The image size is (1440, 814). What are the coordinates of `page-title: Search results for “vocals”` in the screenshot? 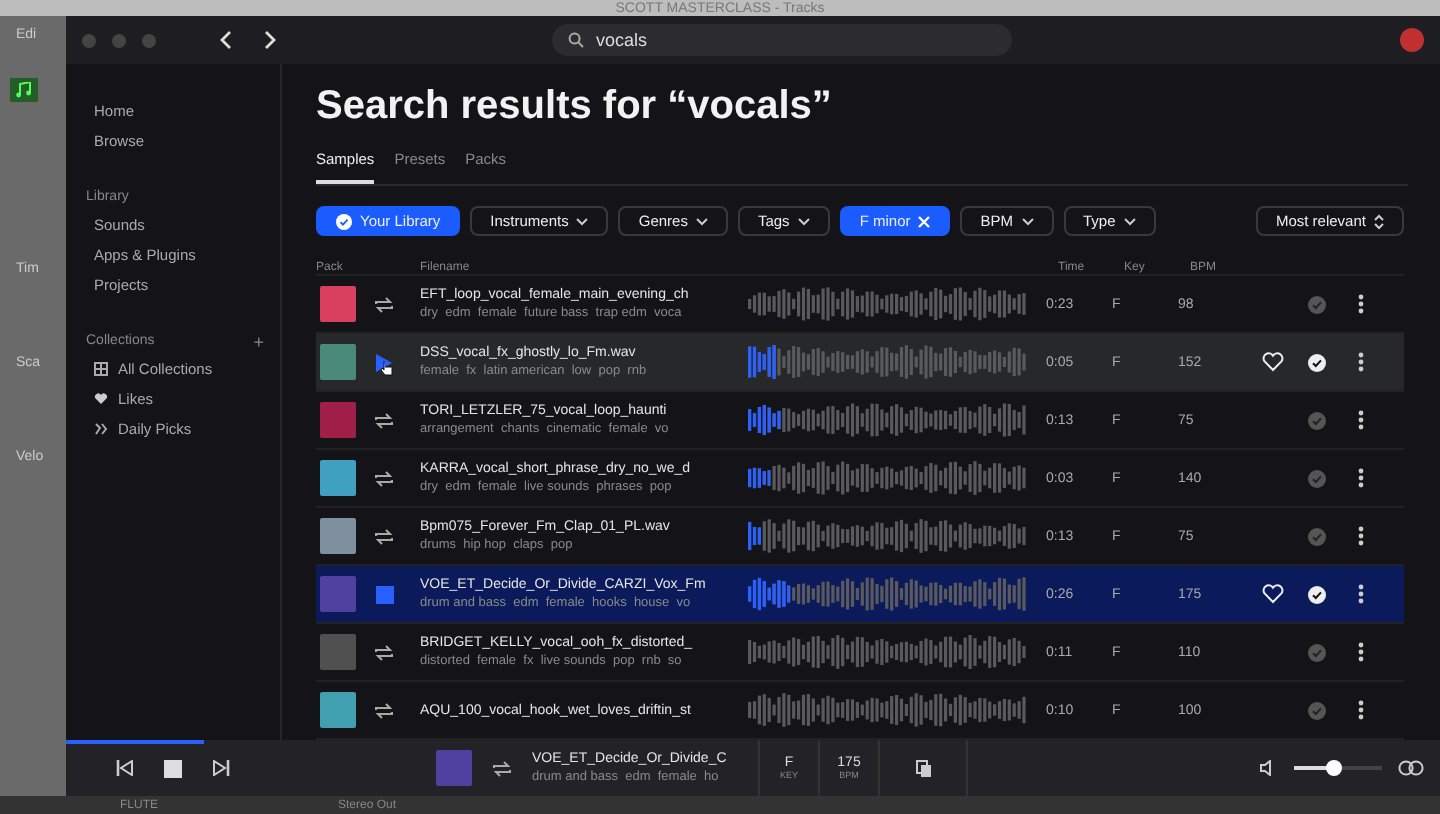 It's located at (575, 107).